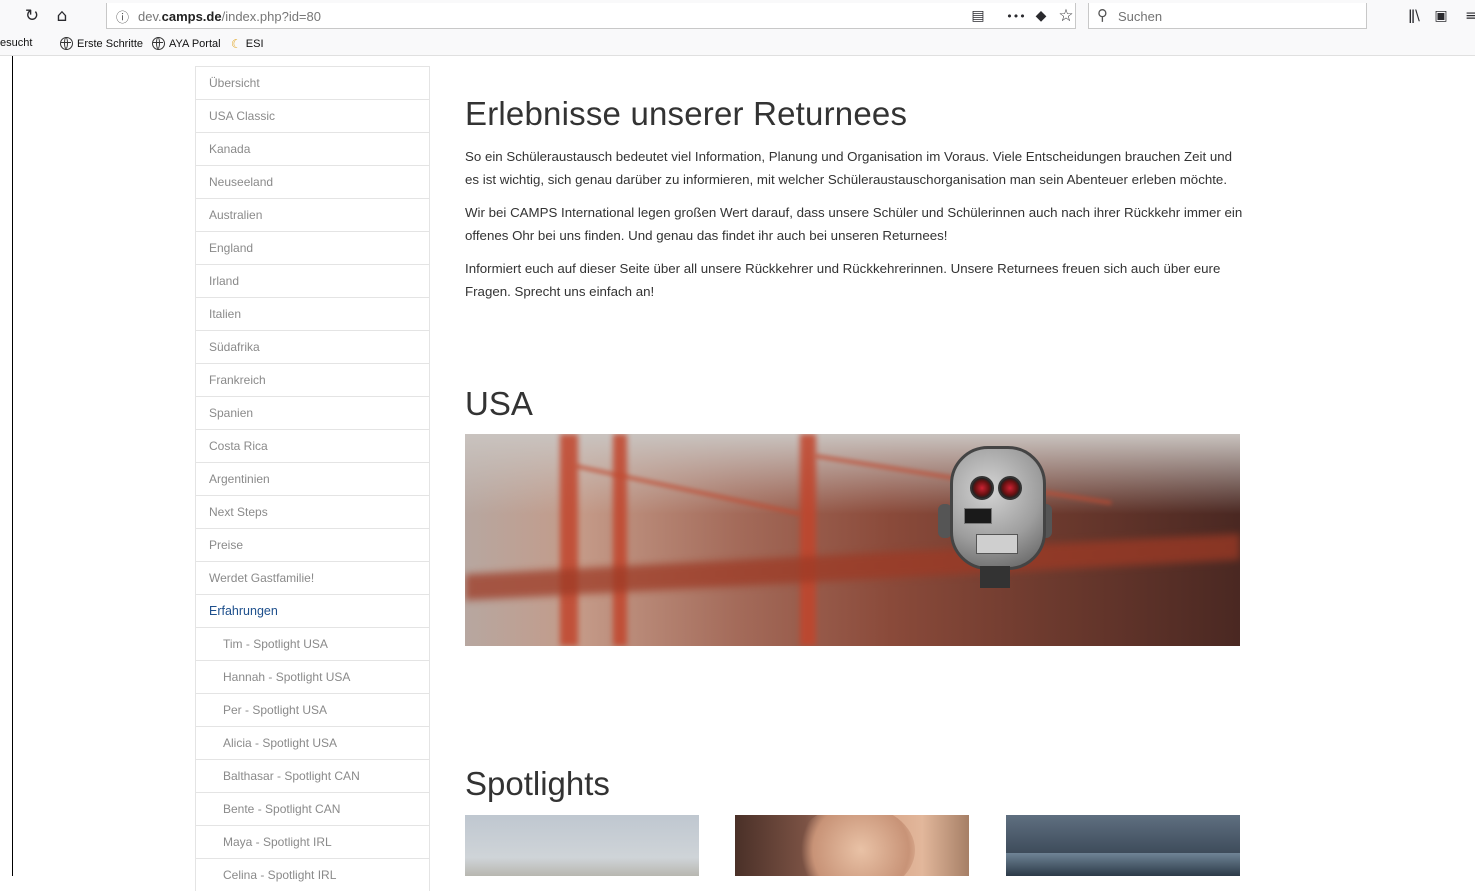 This screenshot has width=1475, height=891. I want to click on search-bar: ⚲ Suchen, so click(1227, 16).